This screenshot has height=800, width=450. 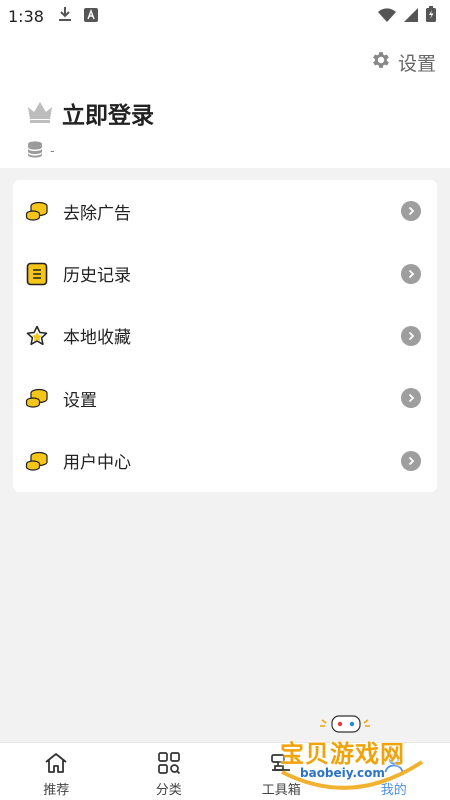 What do you see at coordinates (56, 790) in the screenshot?
I see `tab-label: 推荐` at bounding box center [56, 790].